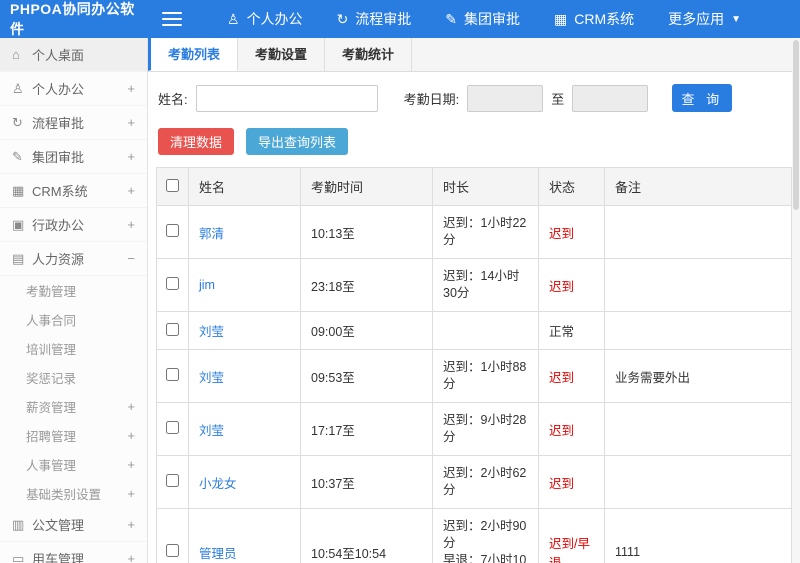 Image resolution: width=800 pixels, height=563 pixels. I want to click on date-from-input, so click(505, 98).